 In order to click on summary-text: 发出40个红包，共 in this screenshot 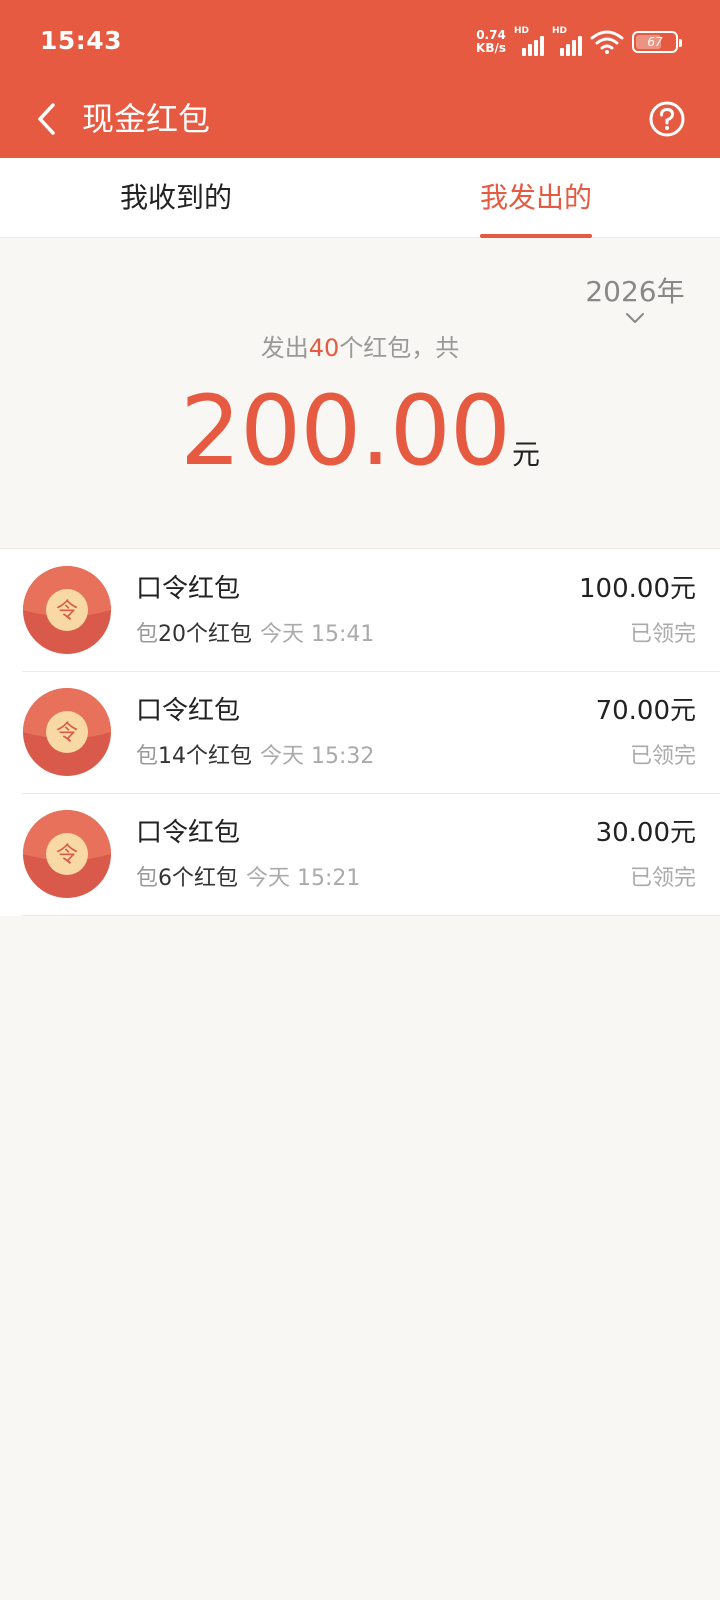, I will do `click(360, 348)`.